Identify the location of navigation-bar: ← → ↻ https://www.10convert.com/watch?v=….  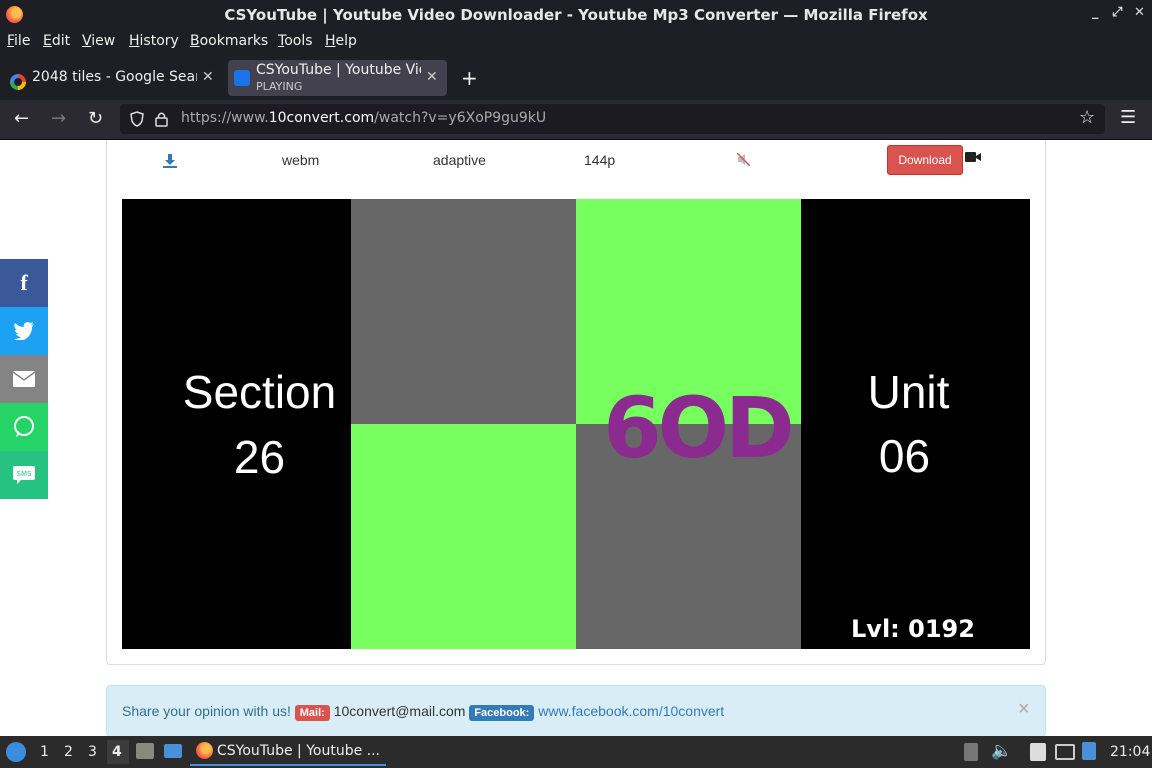
(576, 120).